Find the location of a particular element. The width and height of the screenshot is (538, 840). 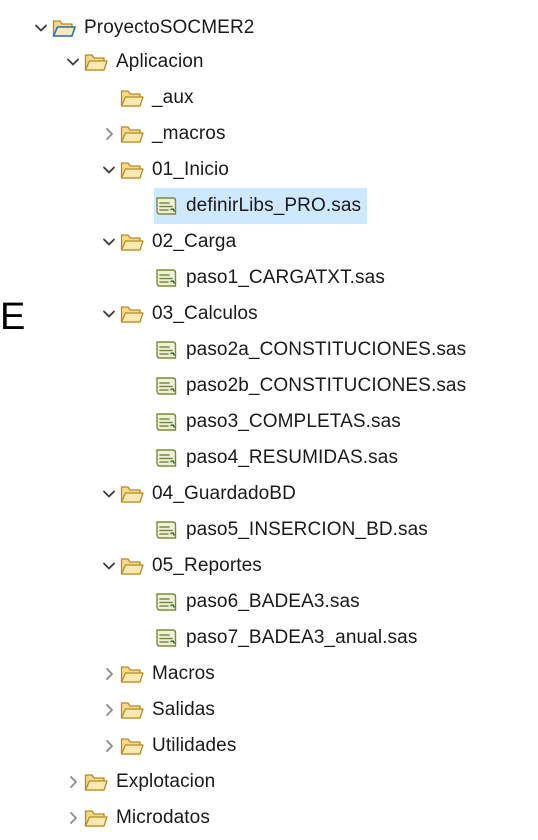

tree-item-content: definirLibs_PRO.sas is located at coordinates (261, 206).